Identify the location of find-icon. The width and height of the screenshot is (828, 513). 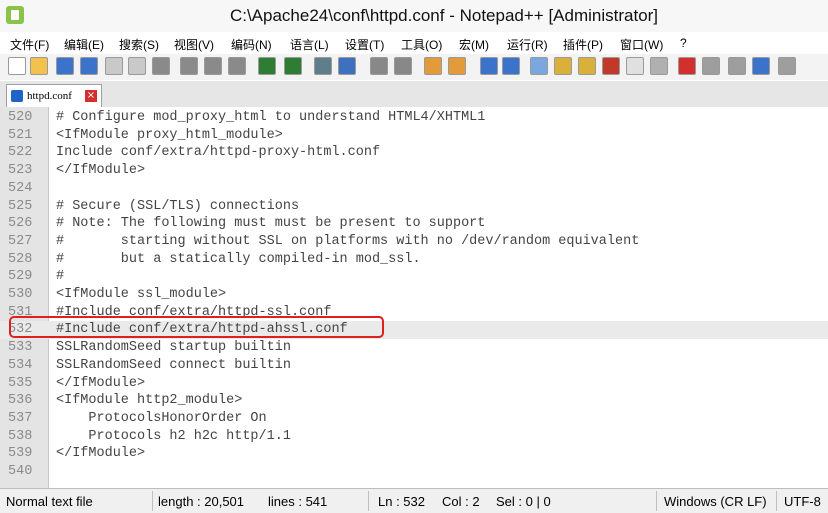
(323, 66).